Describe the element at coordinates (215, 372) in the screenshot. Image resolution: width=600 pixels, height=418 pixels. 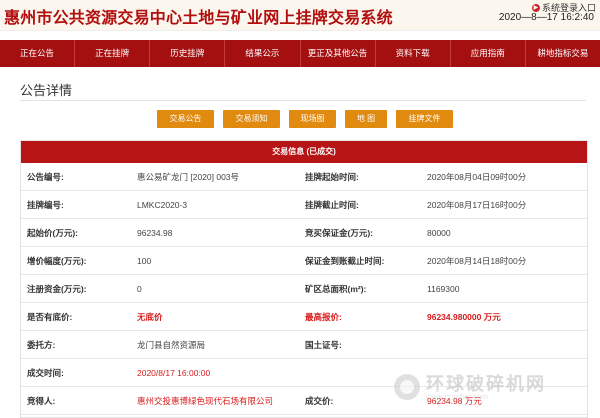
I see `deal-time-value: 2020/8/17 16:00:00` at that location.